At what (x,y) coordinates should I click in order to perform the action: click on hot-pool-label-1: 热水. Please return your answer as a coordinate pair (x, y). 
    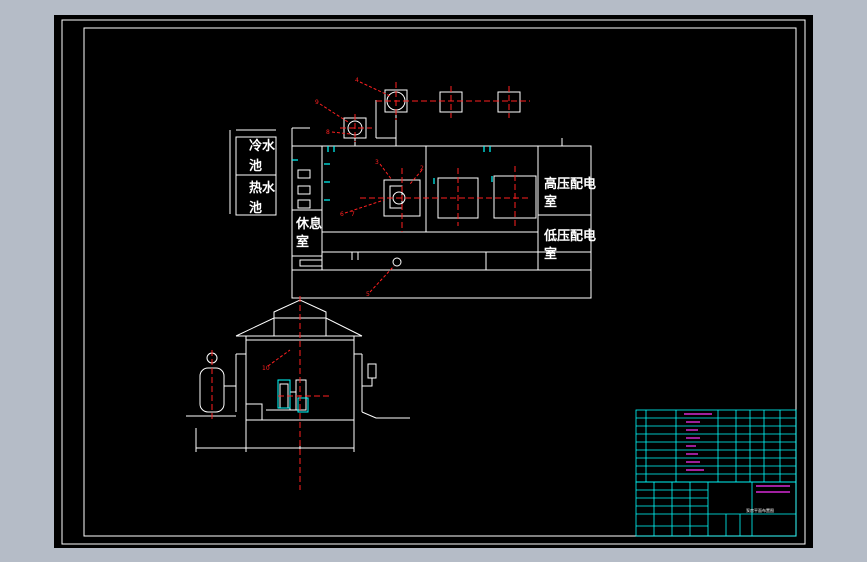
    Looking at the image, I should click on (262, 188).